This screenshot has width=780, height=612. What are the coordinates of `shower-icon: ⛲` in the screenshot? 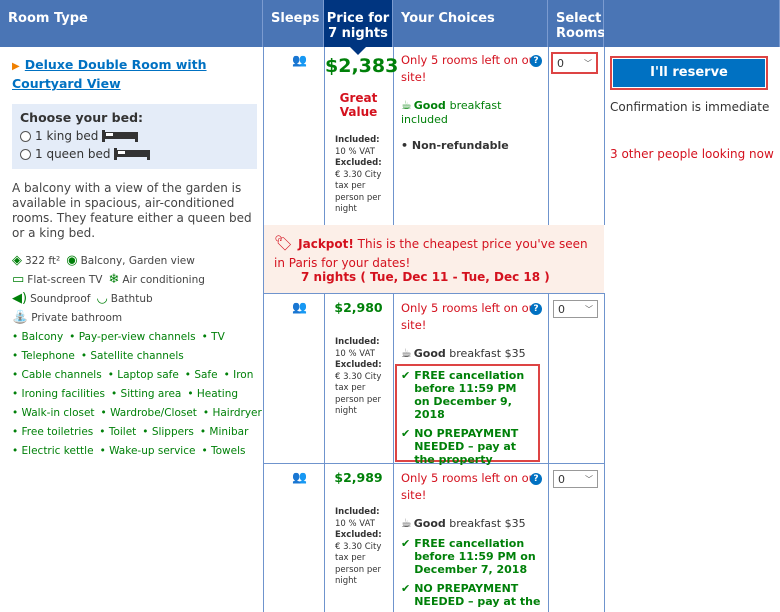 It's located at (20, 317).